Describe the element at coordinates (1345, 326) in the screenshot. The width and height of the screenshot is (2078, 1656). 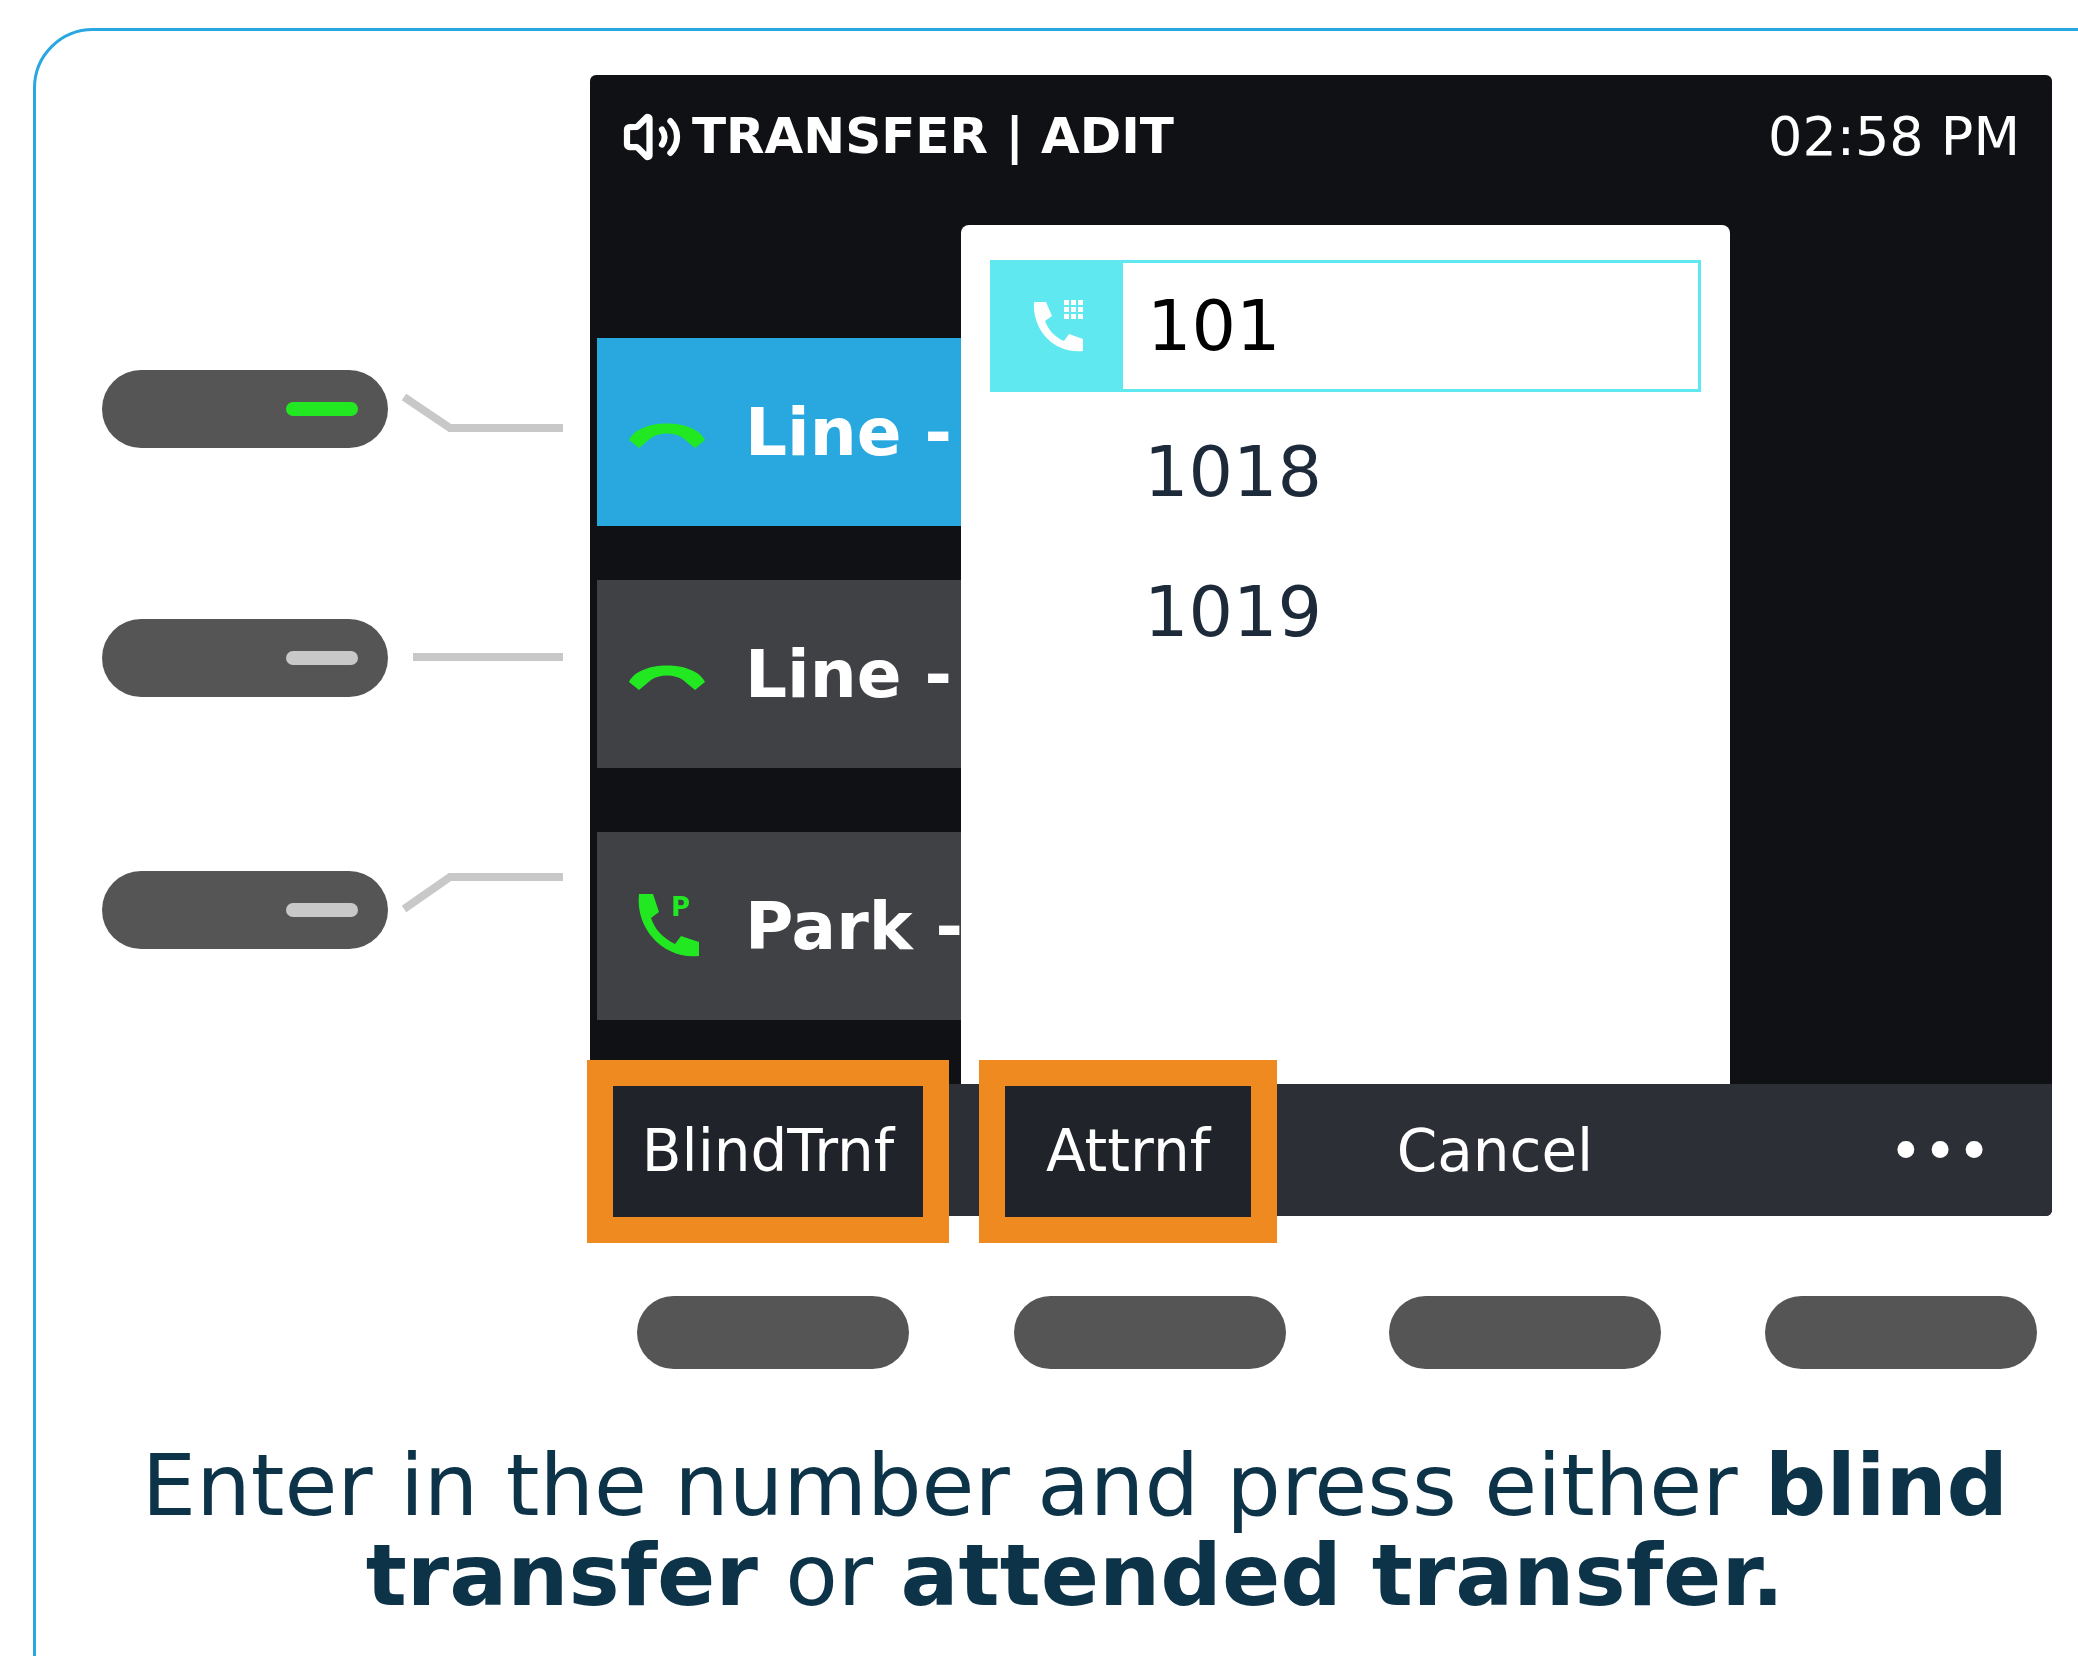
I see `number-input-field: 101` at that location.